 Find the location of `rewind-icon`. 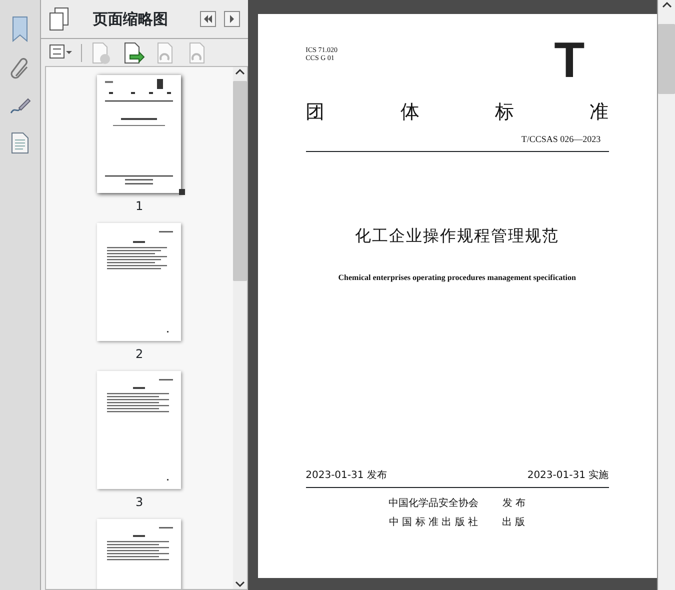

rewind-icon is located at coordinates (207, 19).